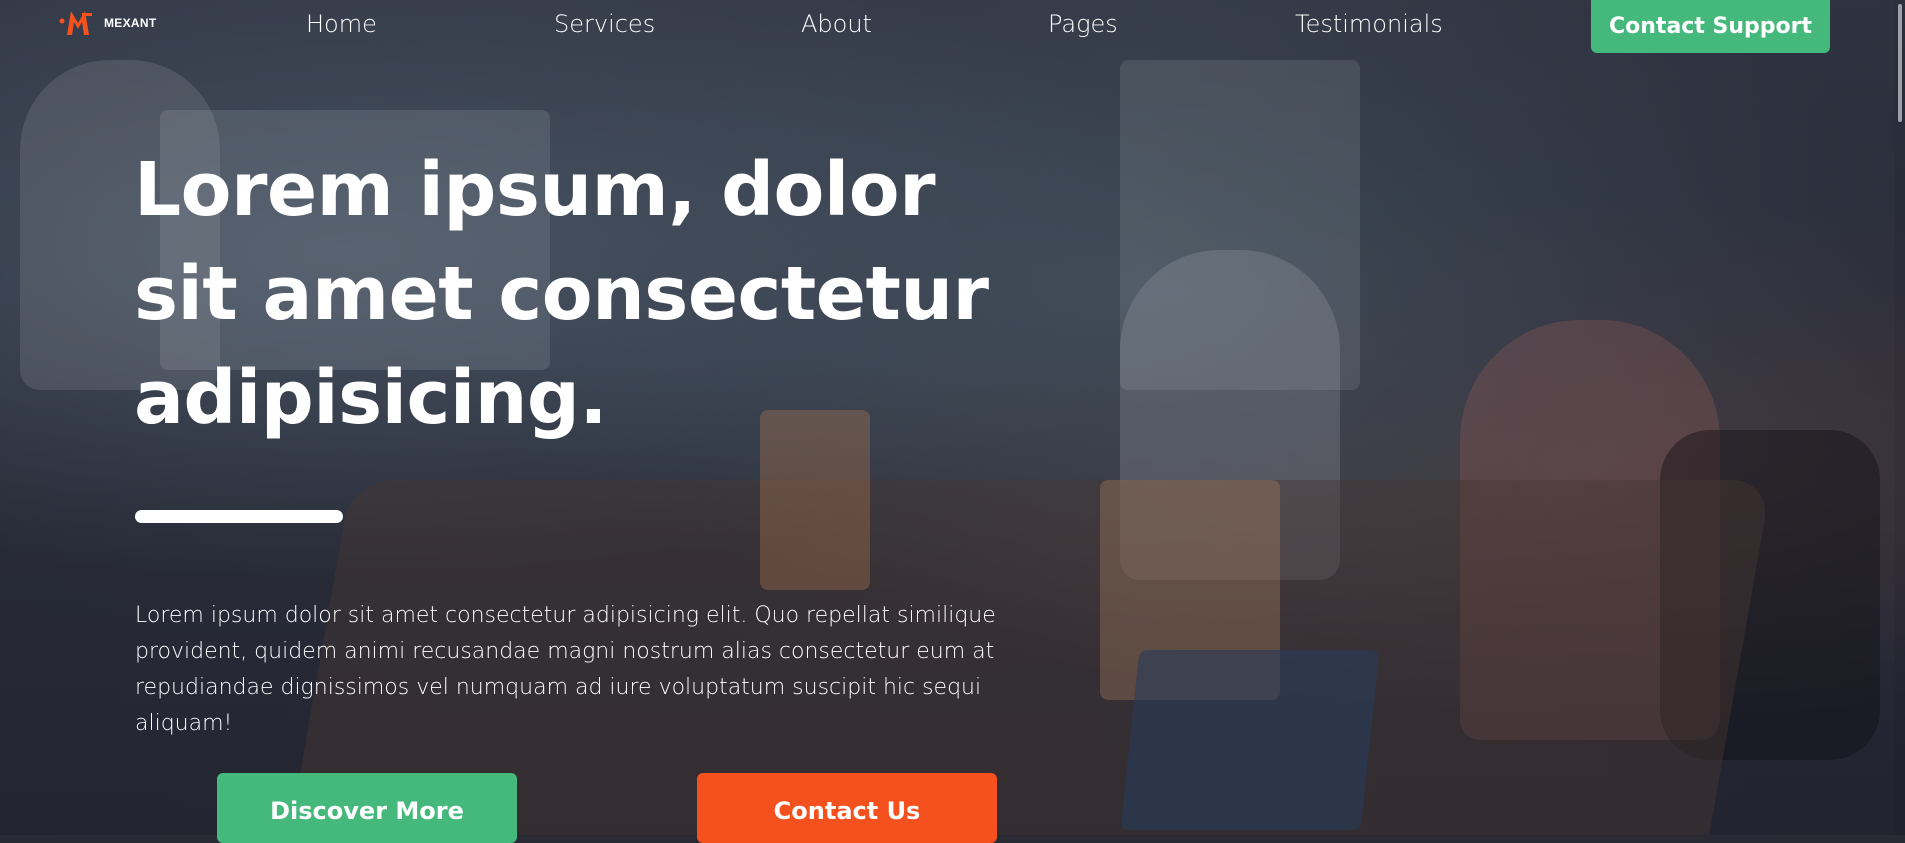 The height and width of the screenshot is (843, 1905). Describe the element at coordinates (1900, 417) in the screenshot. I see `page-scrollbar` at that location.